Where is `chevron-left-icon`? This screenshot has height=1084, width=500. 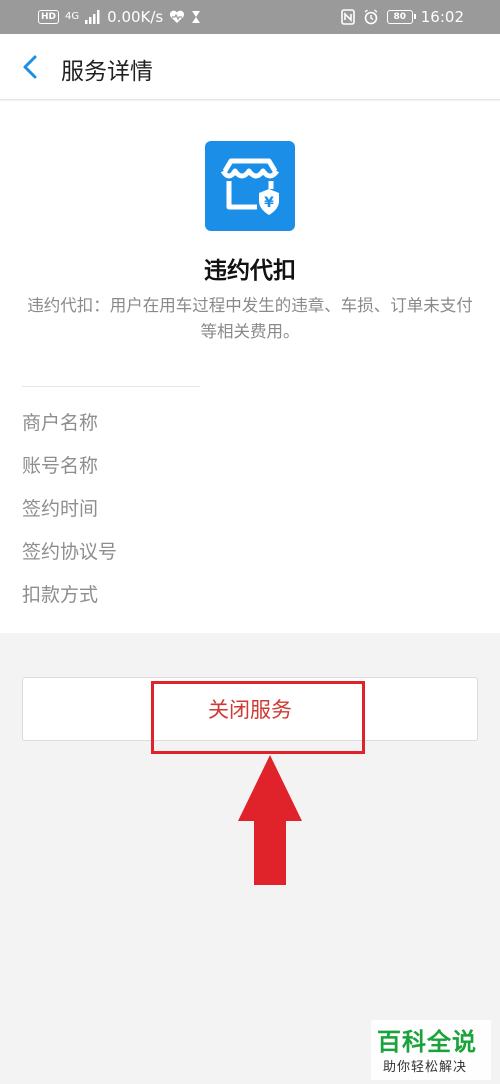 chevron-left-icon is located at coordinates (30, 67).